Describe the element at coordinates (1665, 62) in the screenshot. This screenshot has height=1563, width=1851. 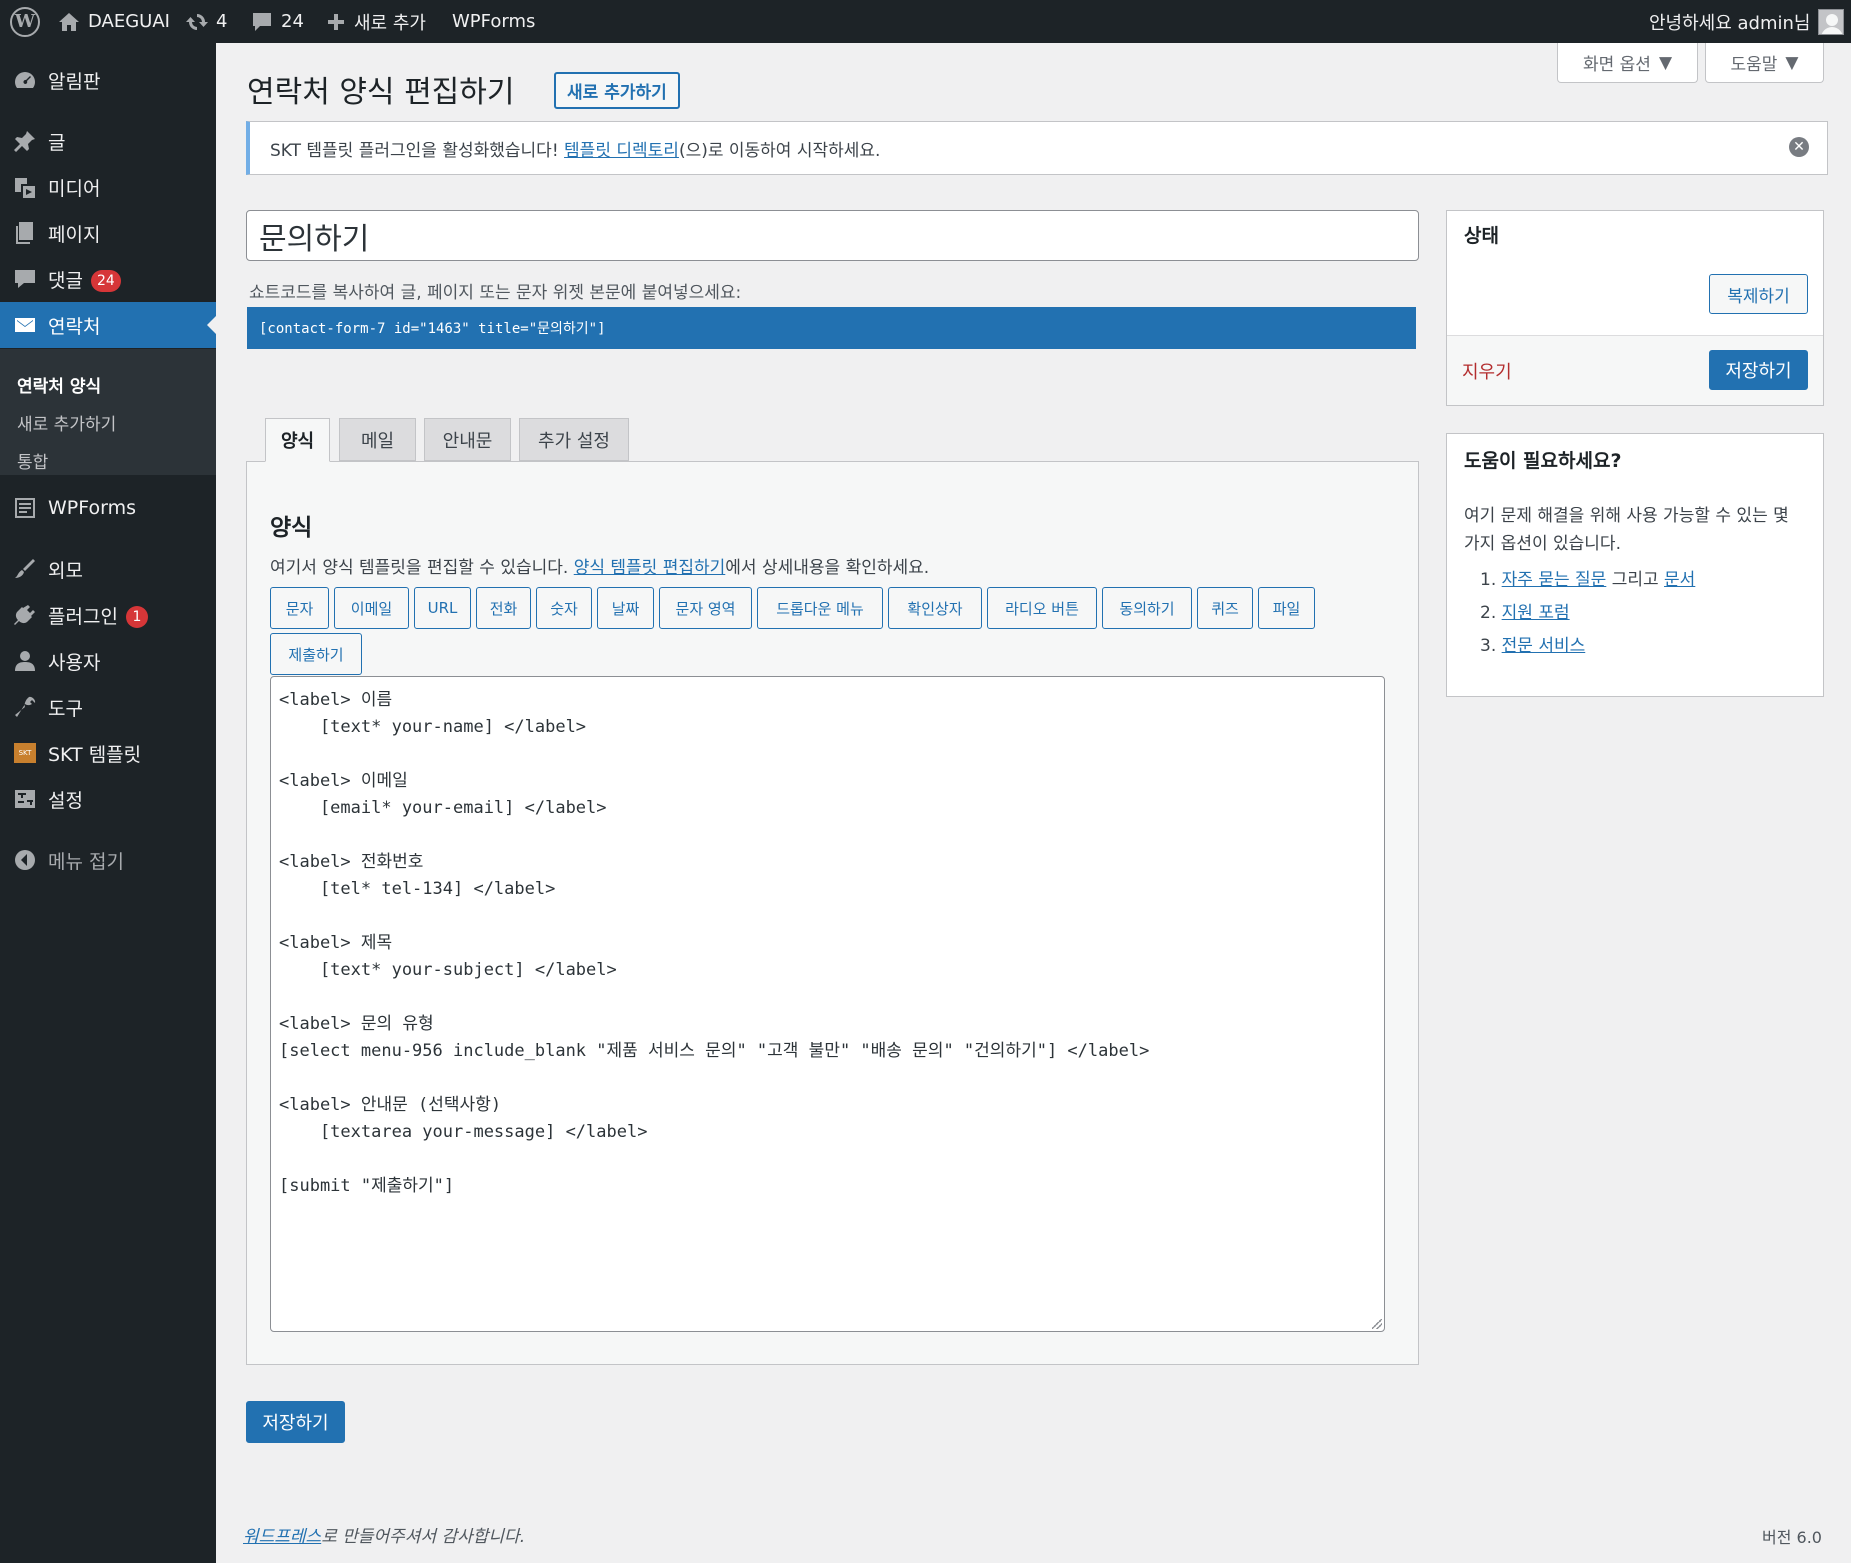
I see `triangle-down-icon: ▼` at that location.